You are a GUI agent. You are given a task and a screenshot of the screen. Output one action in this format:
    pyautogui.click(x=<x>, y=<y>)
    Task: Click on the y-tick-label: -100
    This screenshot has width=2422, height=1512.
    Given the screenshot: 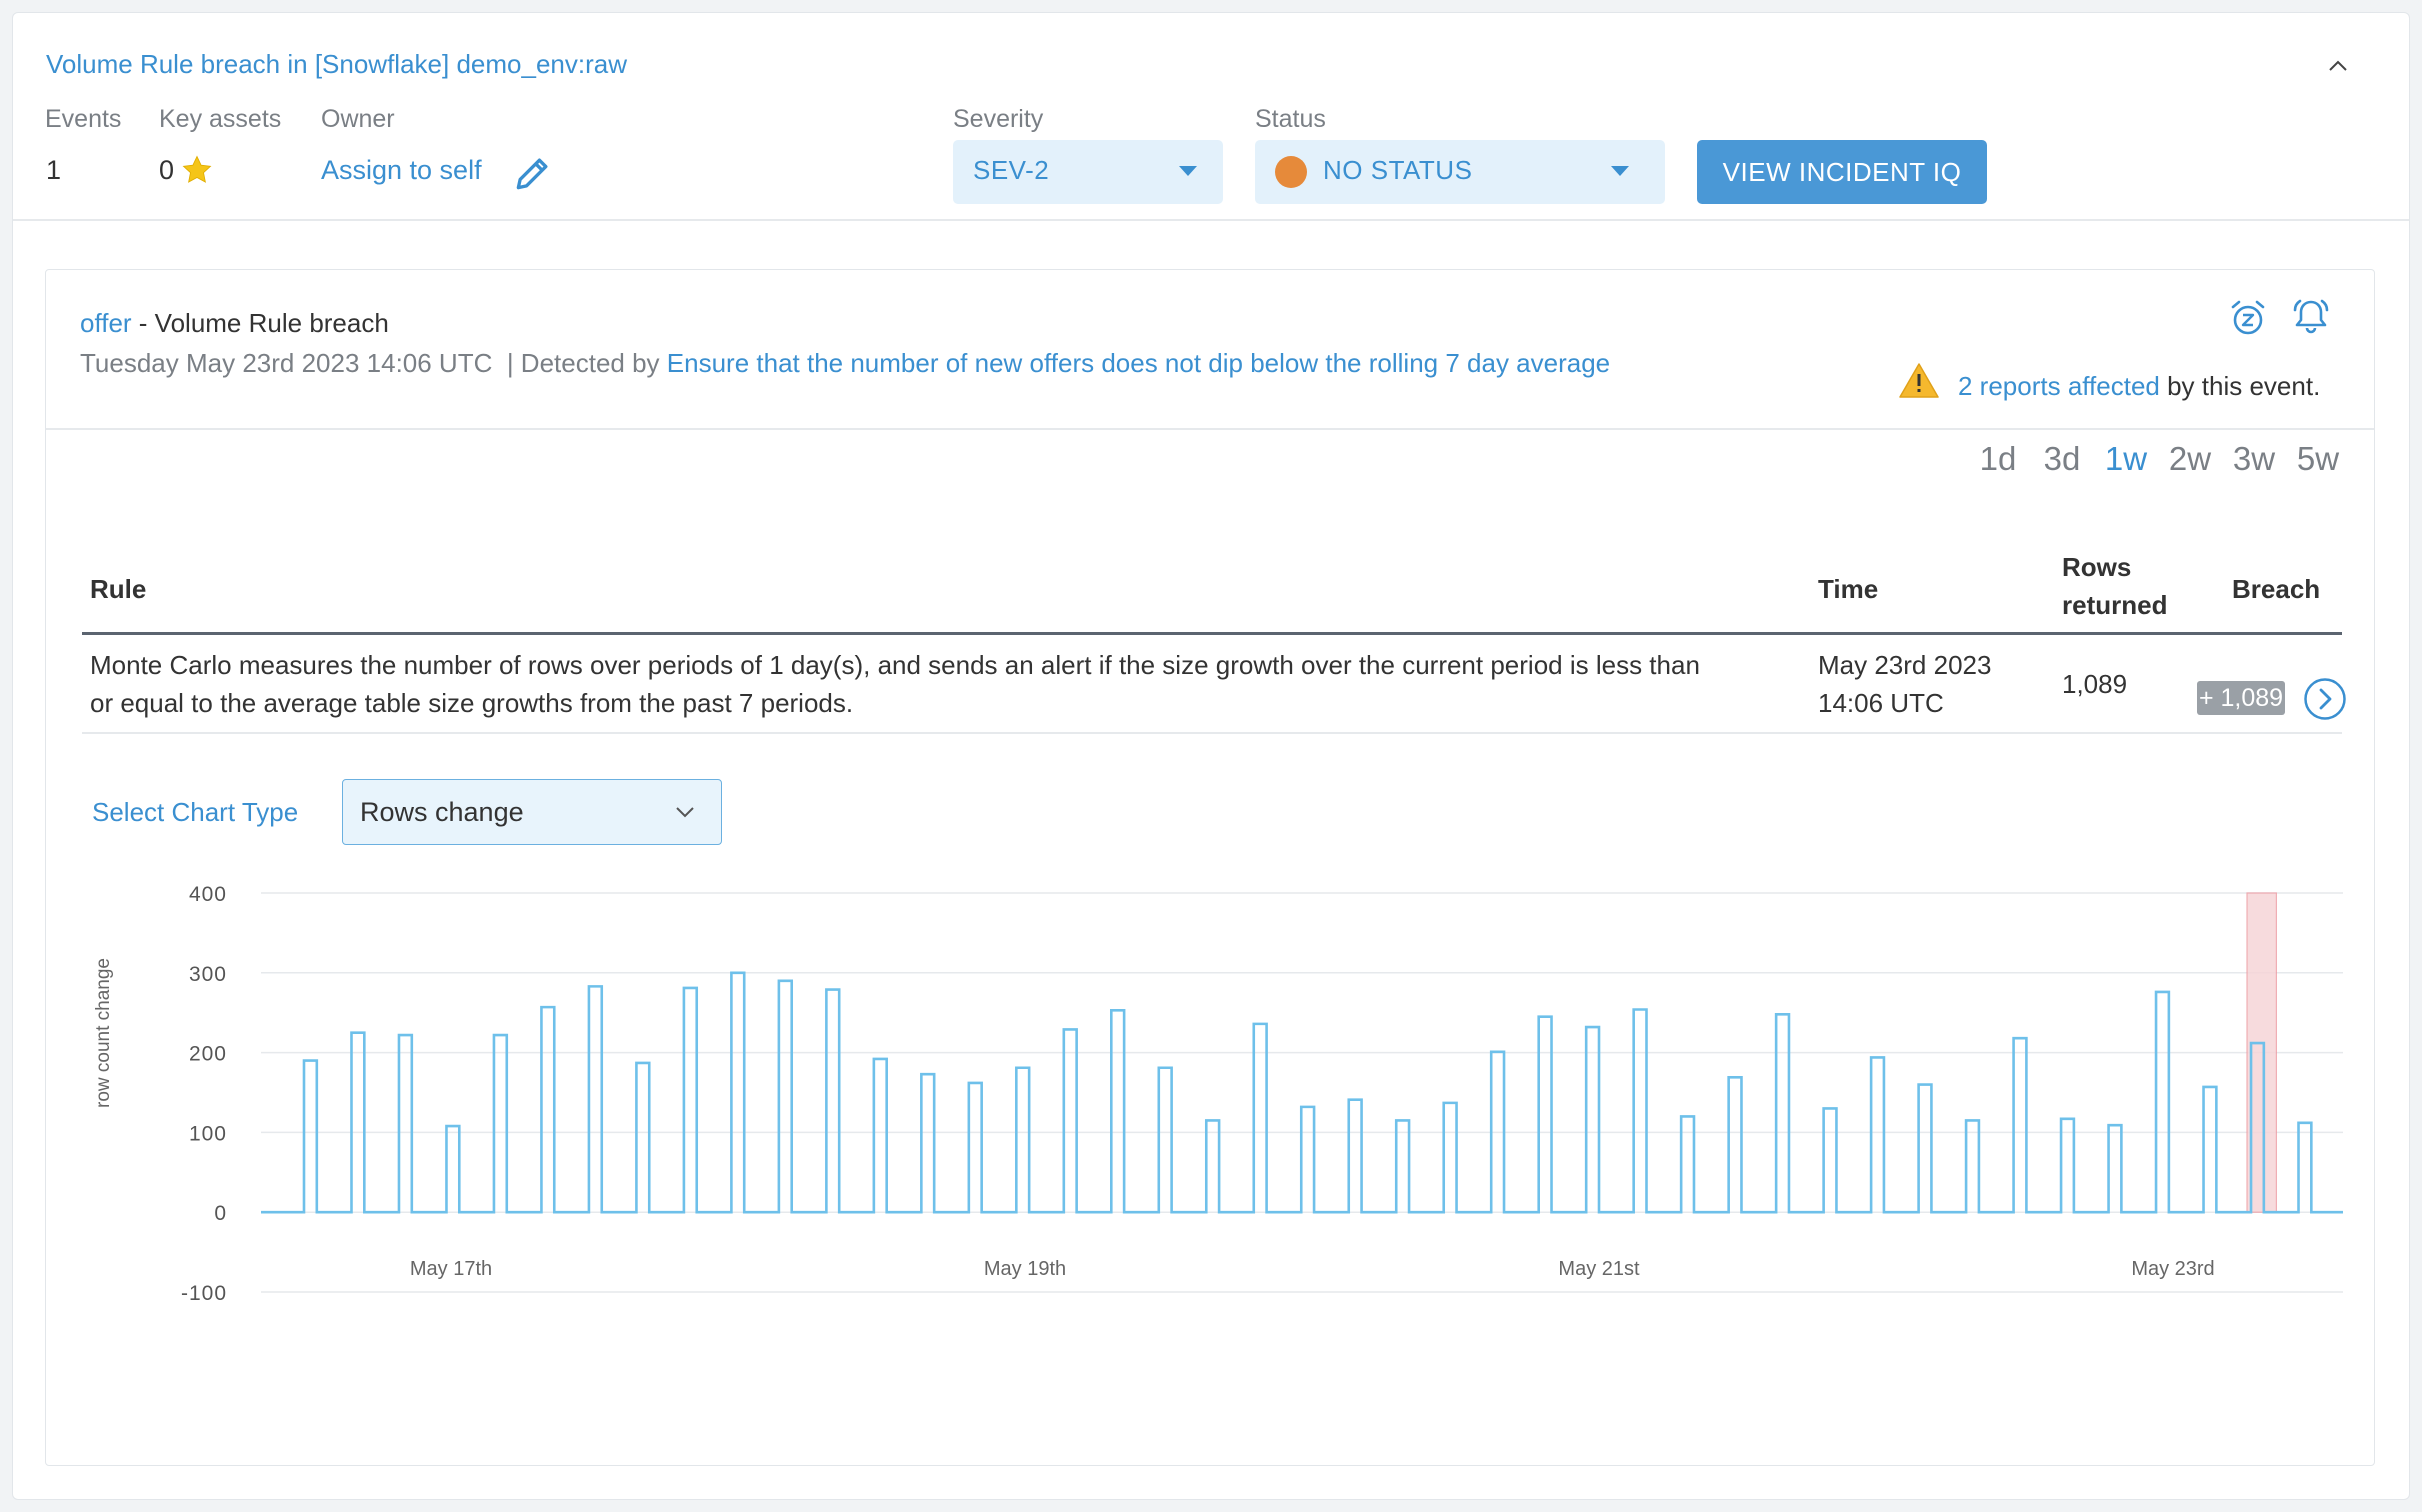 What is the action you would take?
    pyautogui.click(x=204, y=1293)
    